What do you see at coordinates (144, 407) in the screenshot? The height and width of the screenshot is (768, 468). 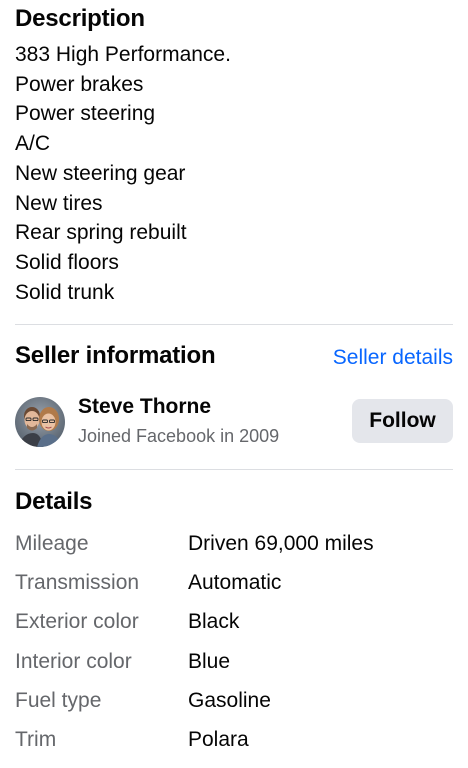 I see `seller-name: Steve Thorne` at bounding box center [144, 407].